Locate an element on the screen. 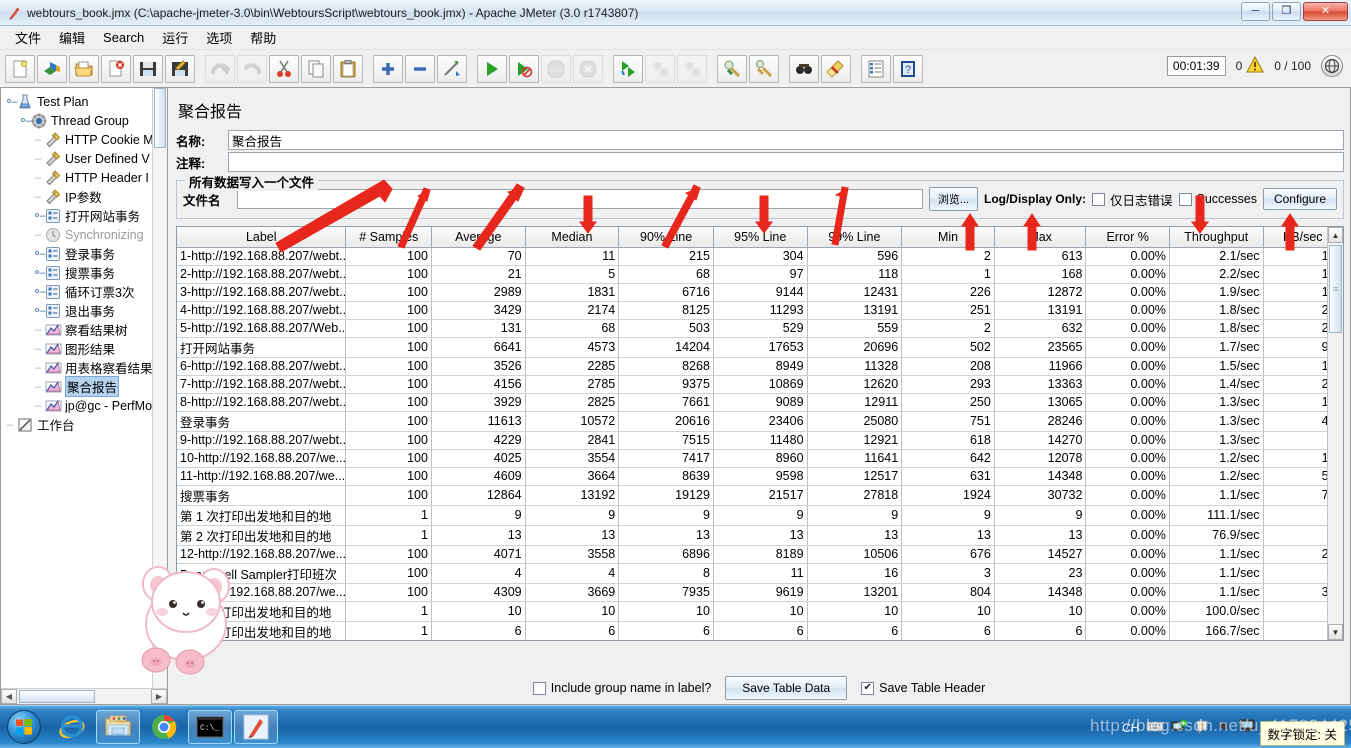  close-button: ✕ is located at coordinates (1325, 11).